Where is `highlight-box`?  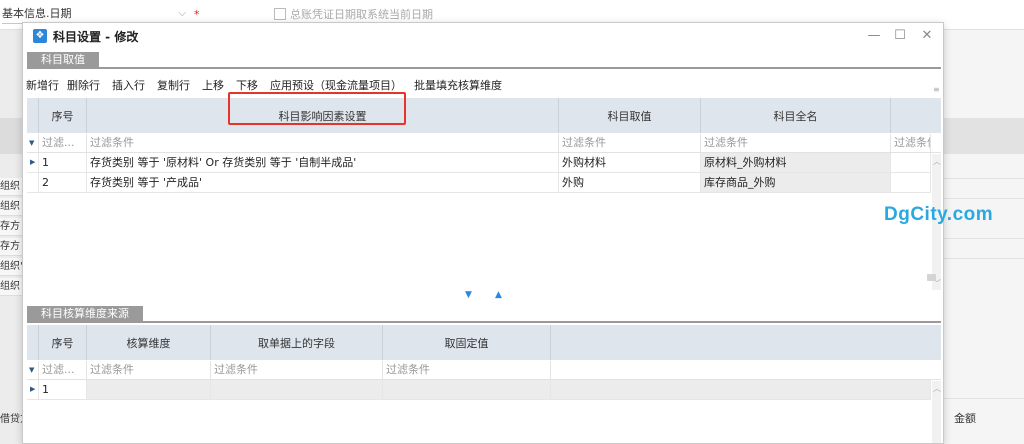 highlight-box is located at coordinates (317, 108).